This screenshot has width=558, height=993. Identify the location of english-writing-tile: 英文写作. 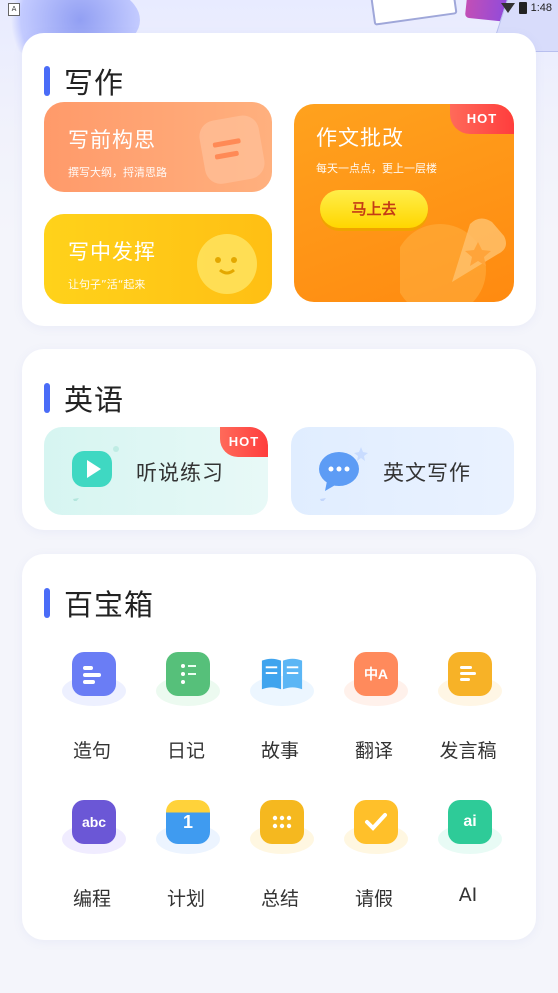
(402, 471).